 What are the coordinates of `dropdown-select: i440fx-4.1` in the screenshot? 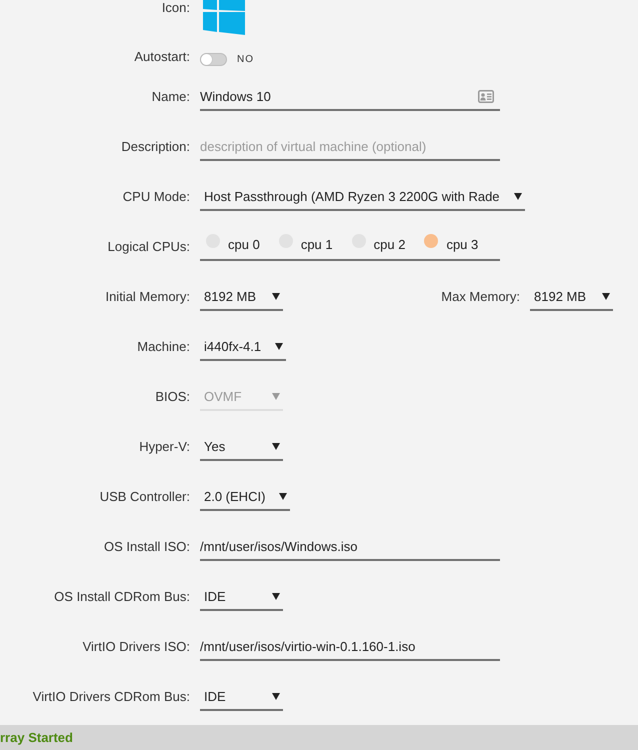 It's located at (243, 347).